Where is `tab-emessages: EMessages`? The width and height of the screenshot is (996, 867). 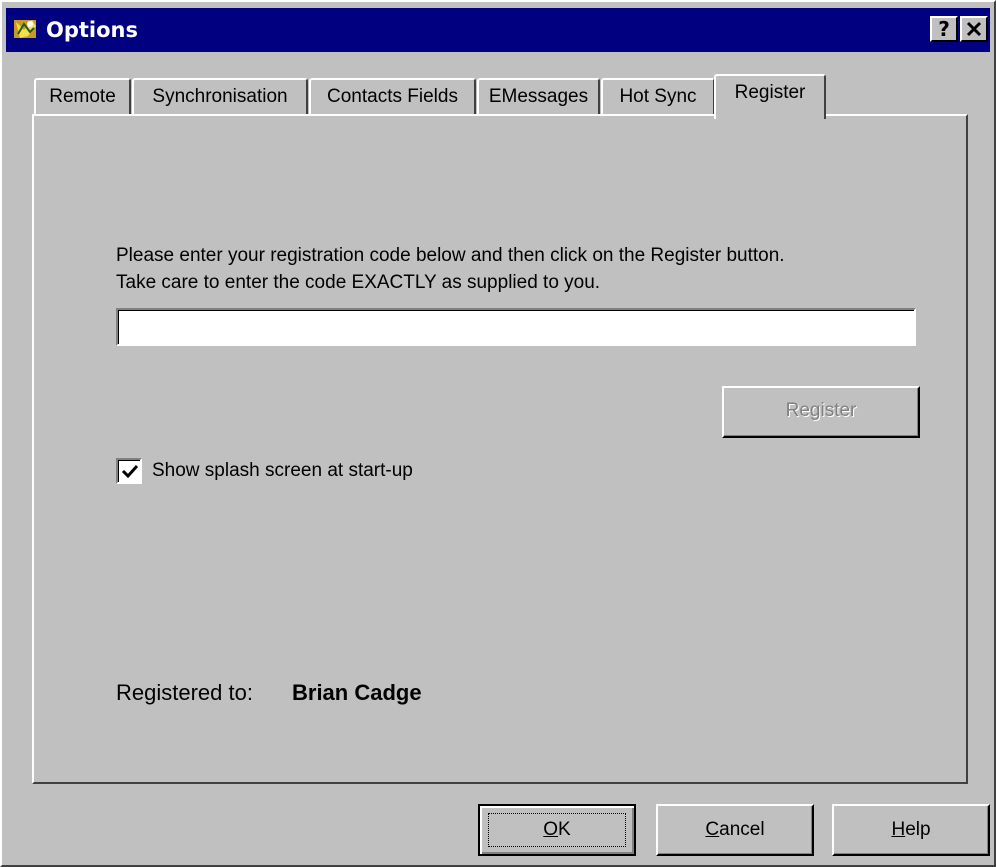 tab-emessages: EMessages is located at coordinates (538, 97).